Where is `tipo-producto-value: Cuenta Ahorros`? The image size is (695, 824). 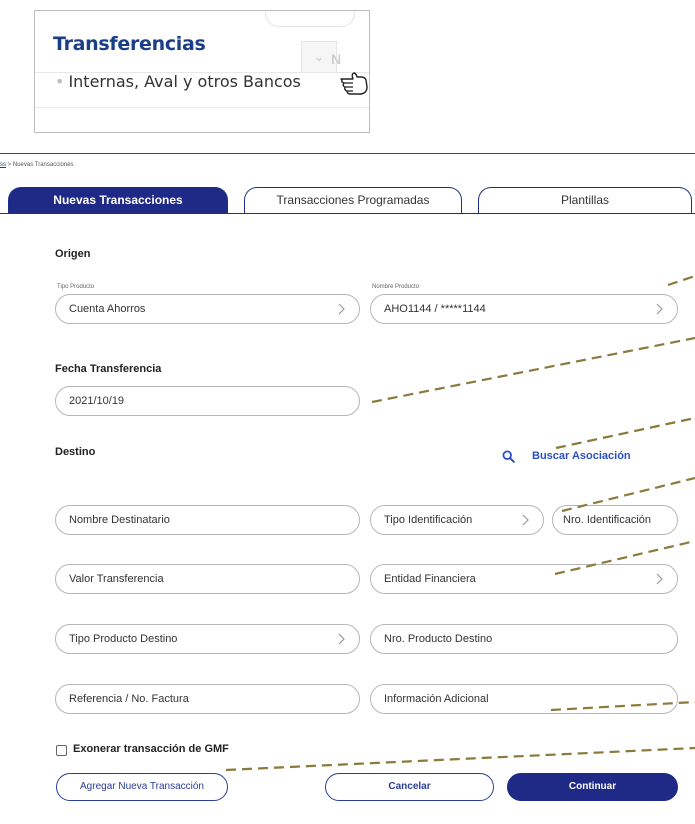
tipo-producto-value: Cuenta Ahorros is located at coordinates (107, 309).